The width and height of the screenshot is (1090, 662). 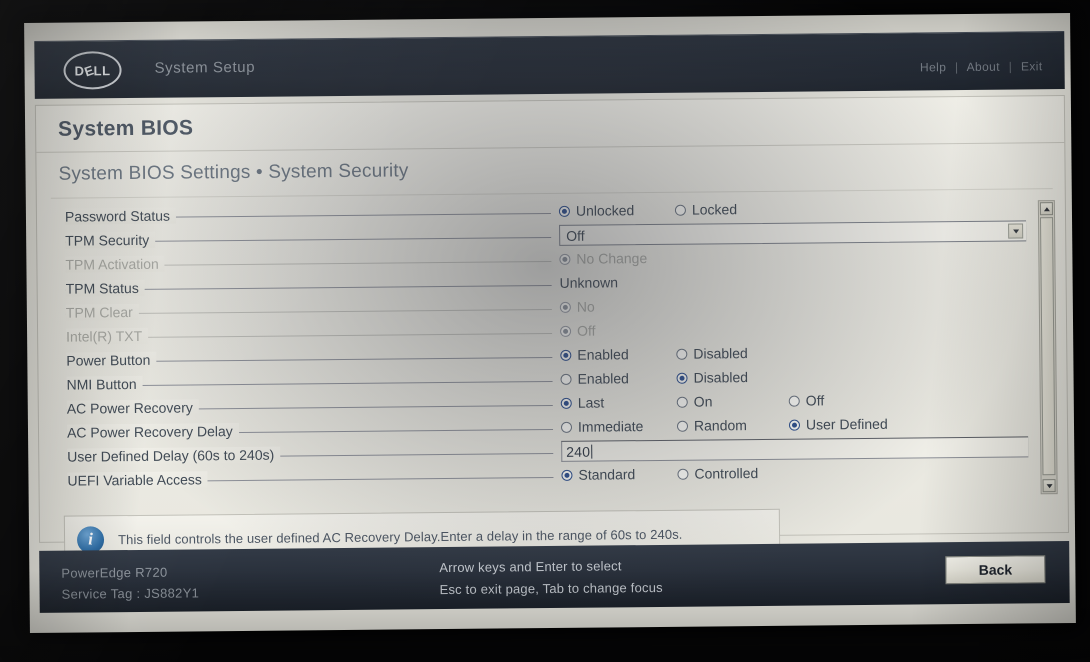 I want to click on chevron-up-icon, so click(x=1046, y=208).